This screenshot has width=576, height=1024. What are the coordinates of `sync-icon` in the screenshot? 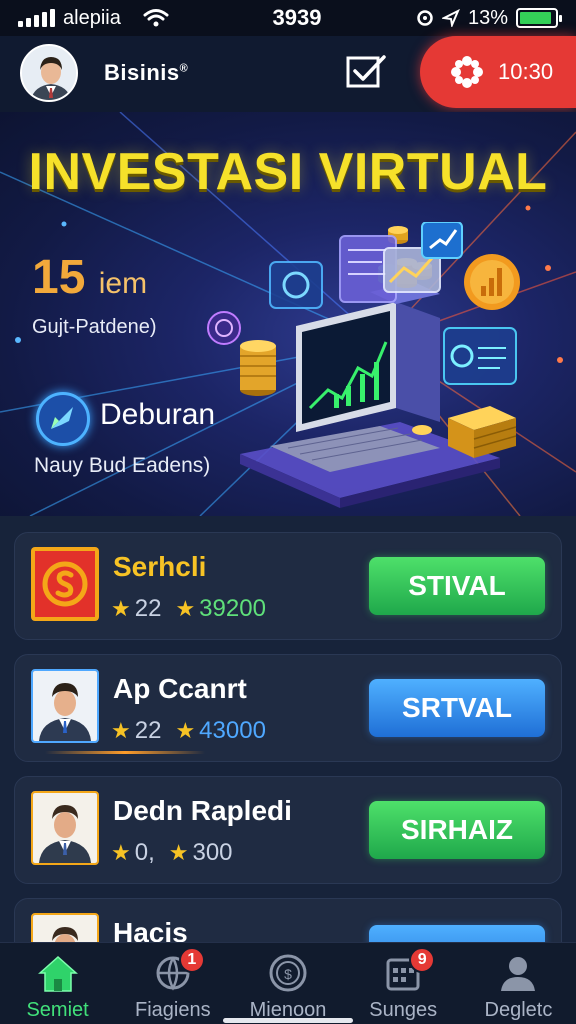 It's located at (425, 18).